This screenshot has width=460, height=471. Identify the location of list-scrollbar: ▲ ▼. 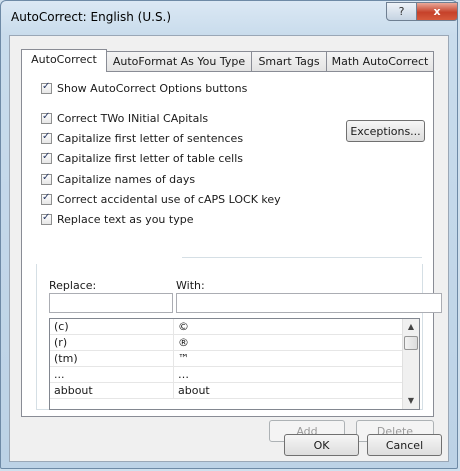
(410, 364).